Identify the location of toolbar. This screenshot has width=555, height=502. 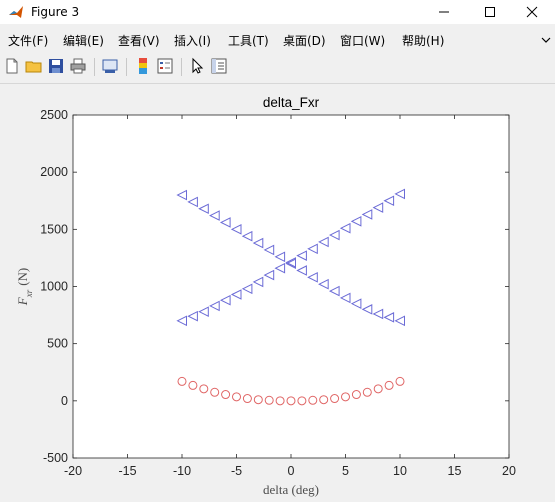
(277, 67).